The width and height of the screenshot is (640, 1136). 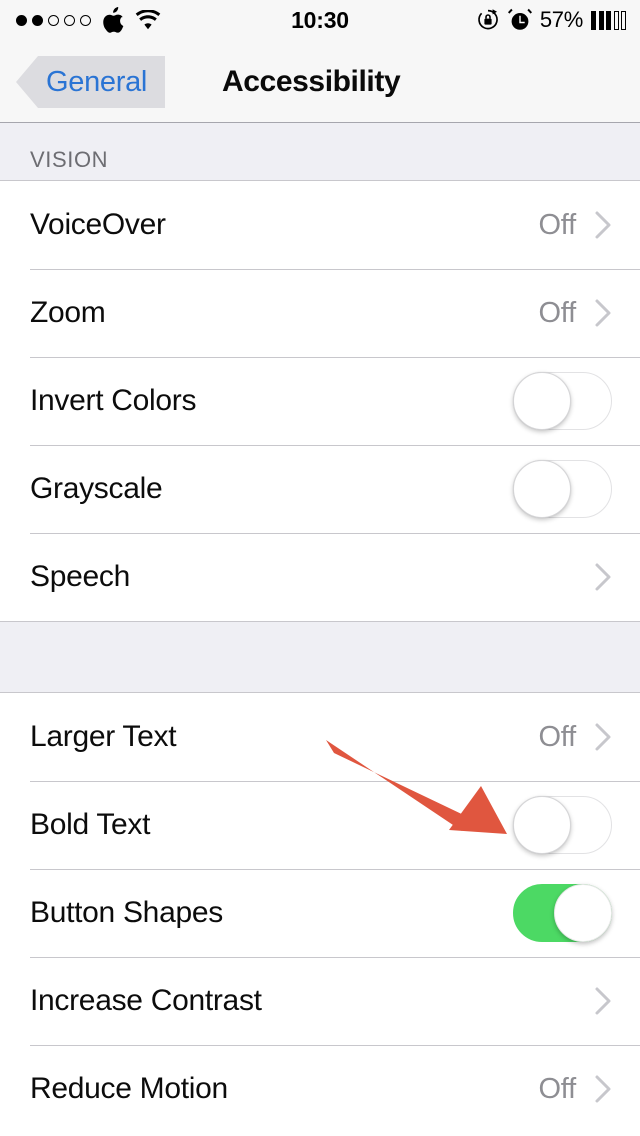 I want to click on grayscale-toggle, so click(x=562, y=489).